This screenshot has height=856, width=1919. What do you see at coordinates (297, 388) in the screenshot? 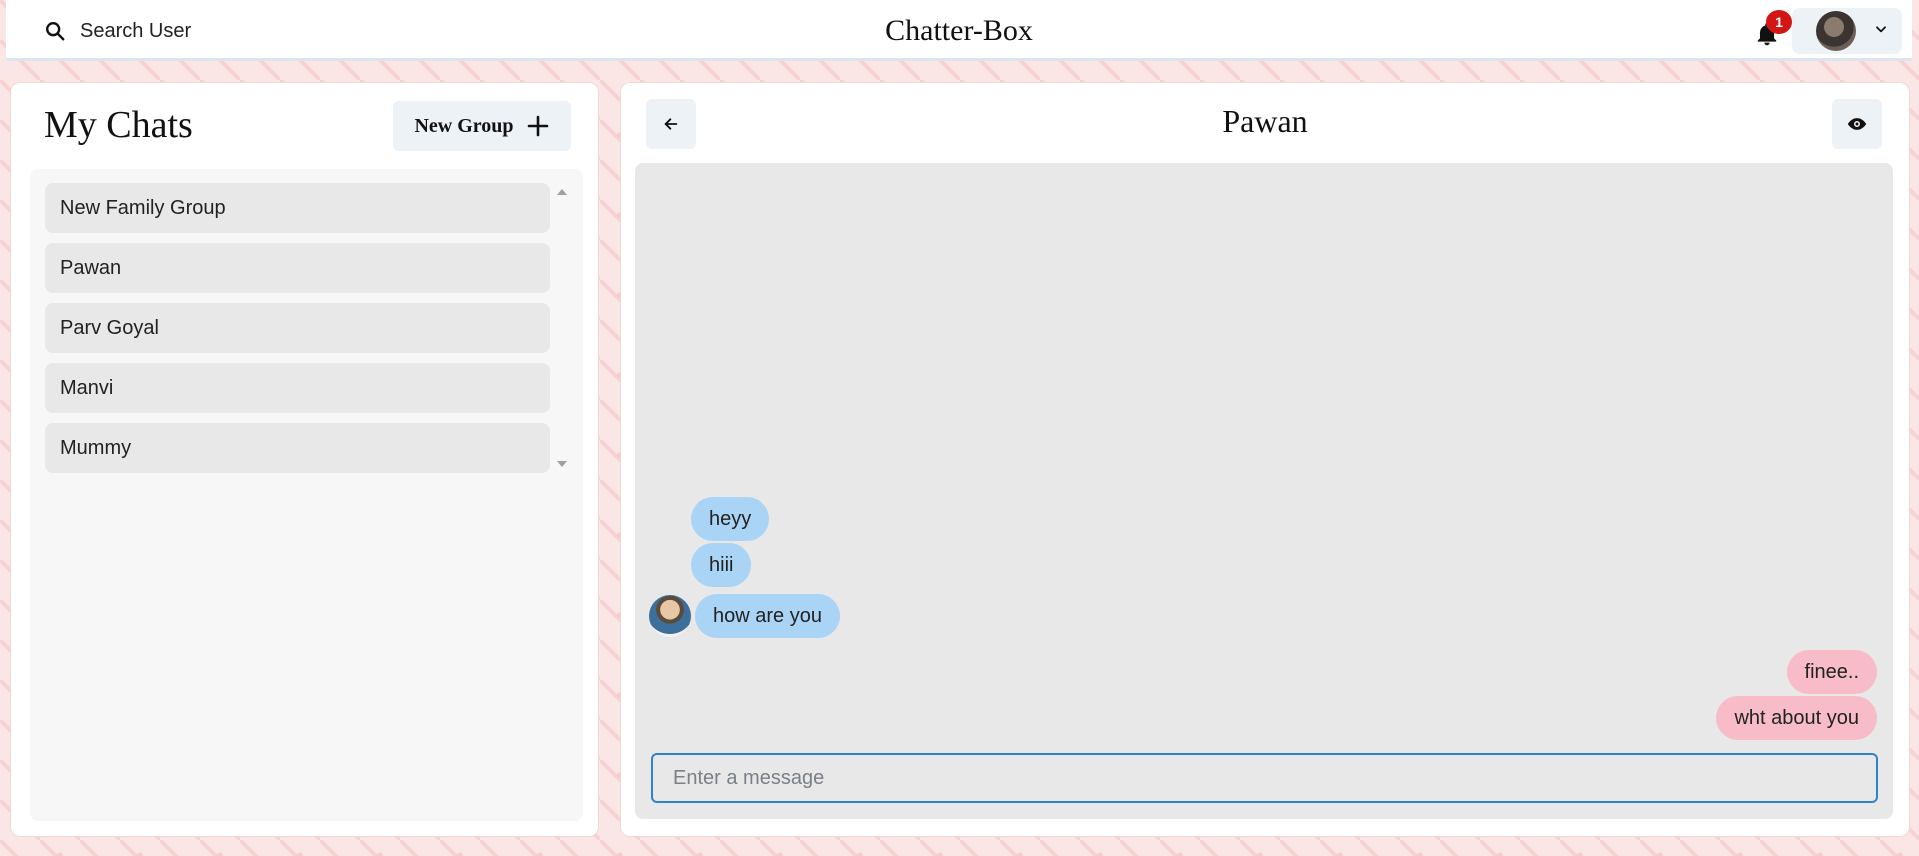
I see `chat-item-manvi: Manvi` at bounding box center [297, 388].